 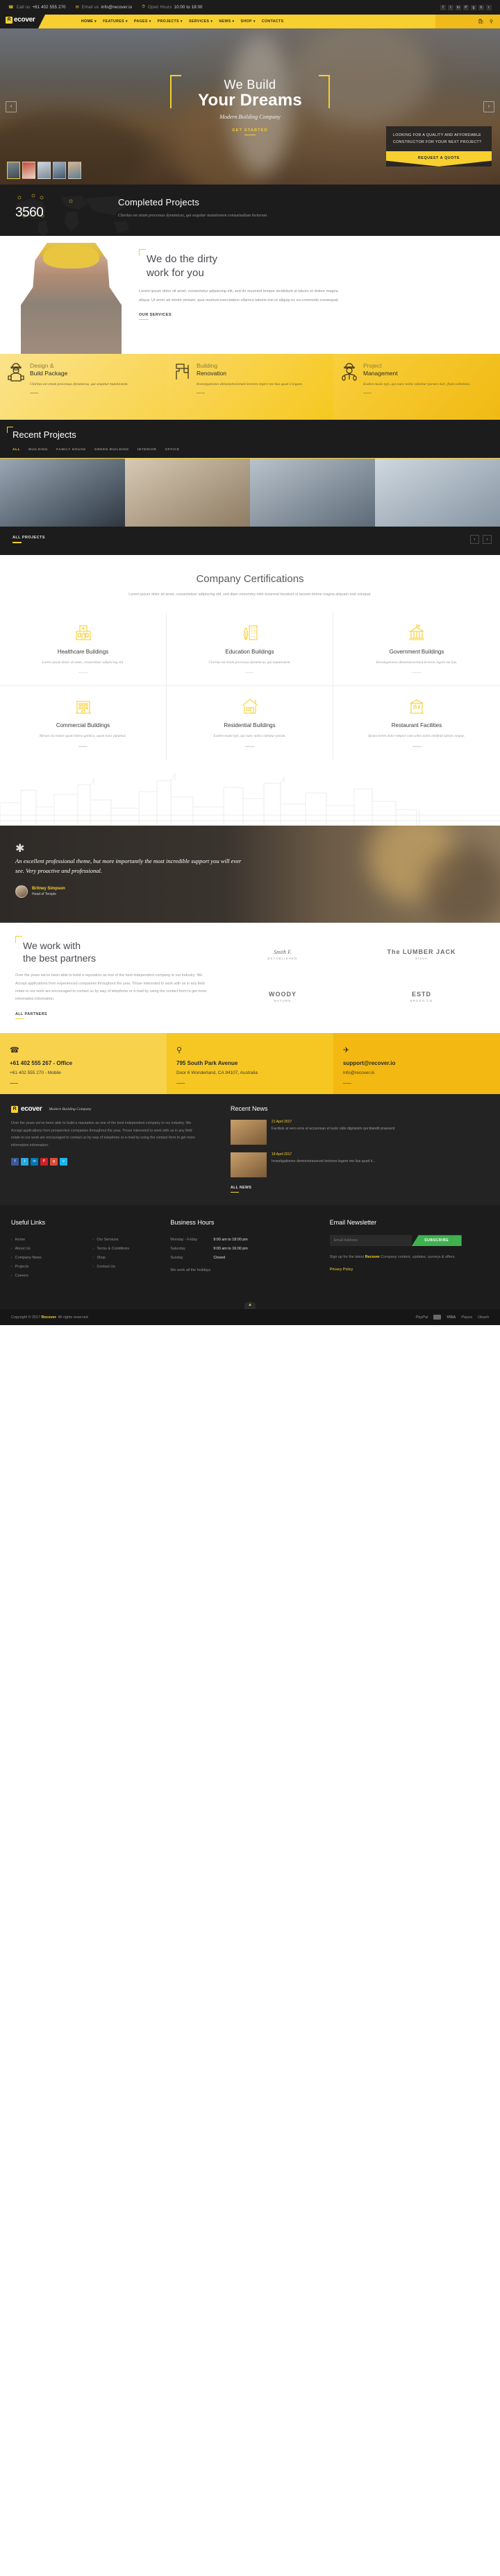 What do you see at coordinates (172, 450) in the screenshot?
I see `filter-office: OFFICE` at bounding box center [172, 450].